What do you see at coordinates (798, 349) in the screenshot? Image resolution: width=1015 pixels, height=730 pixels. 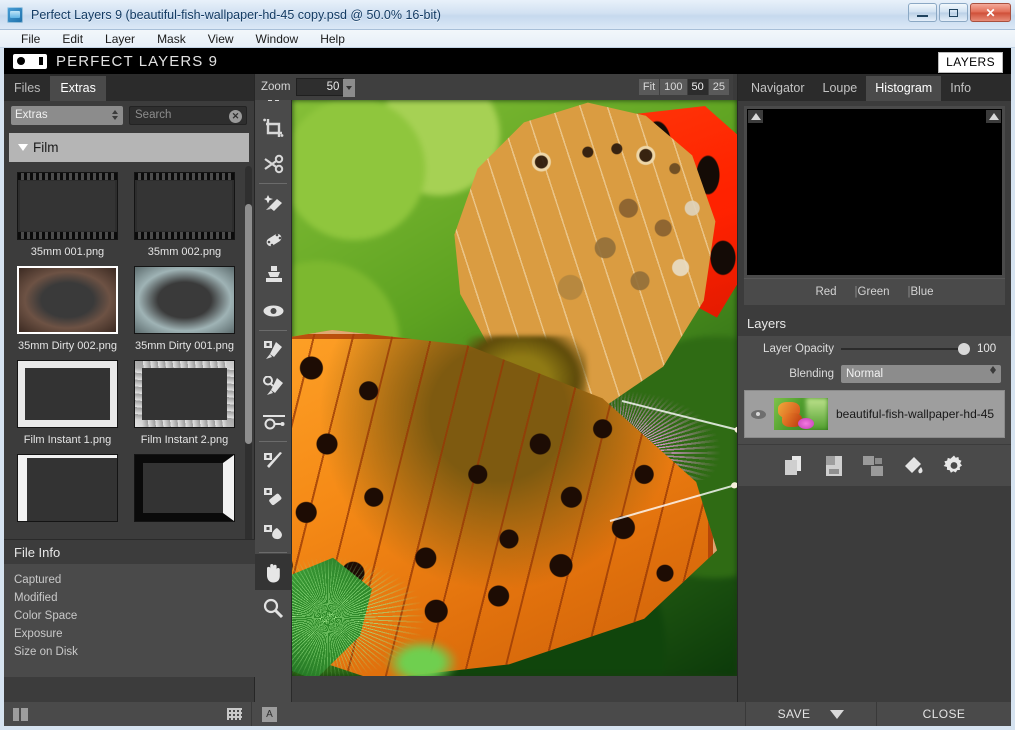 I see `layer-opacity-label: Layer Opacity` at bounding box center [798, 349].